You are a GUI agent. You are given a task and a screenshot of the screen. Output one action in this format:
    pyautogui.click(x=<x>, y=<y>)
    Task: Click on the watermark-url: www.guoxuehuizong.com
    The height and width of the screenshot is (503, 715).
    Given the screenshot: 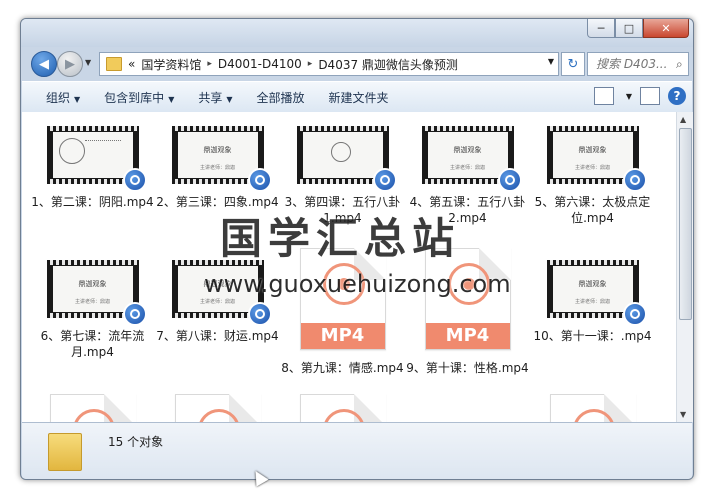 What is the action you would take?
    pyautogui.click(x=357, y=284)
    